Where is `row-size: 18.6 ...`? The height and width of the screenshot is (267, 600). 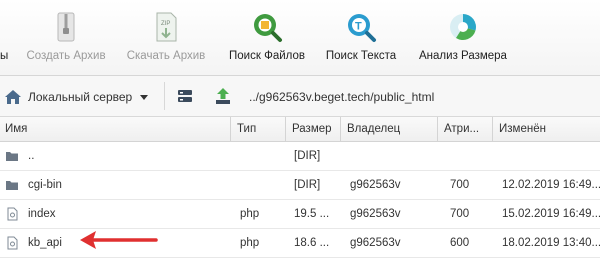
row-size: 18.6 ... is located at coordinates (312, 243).